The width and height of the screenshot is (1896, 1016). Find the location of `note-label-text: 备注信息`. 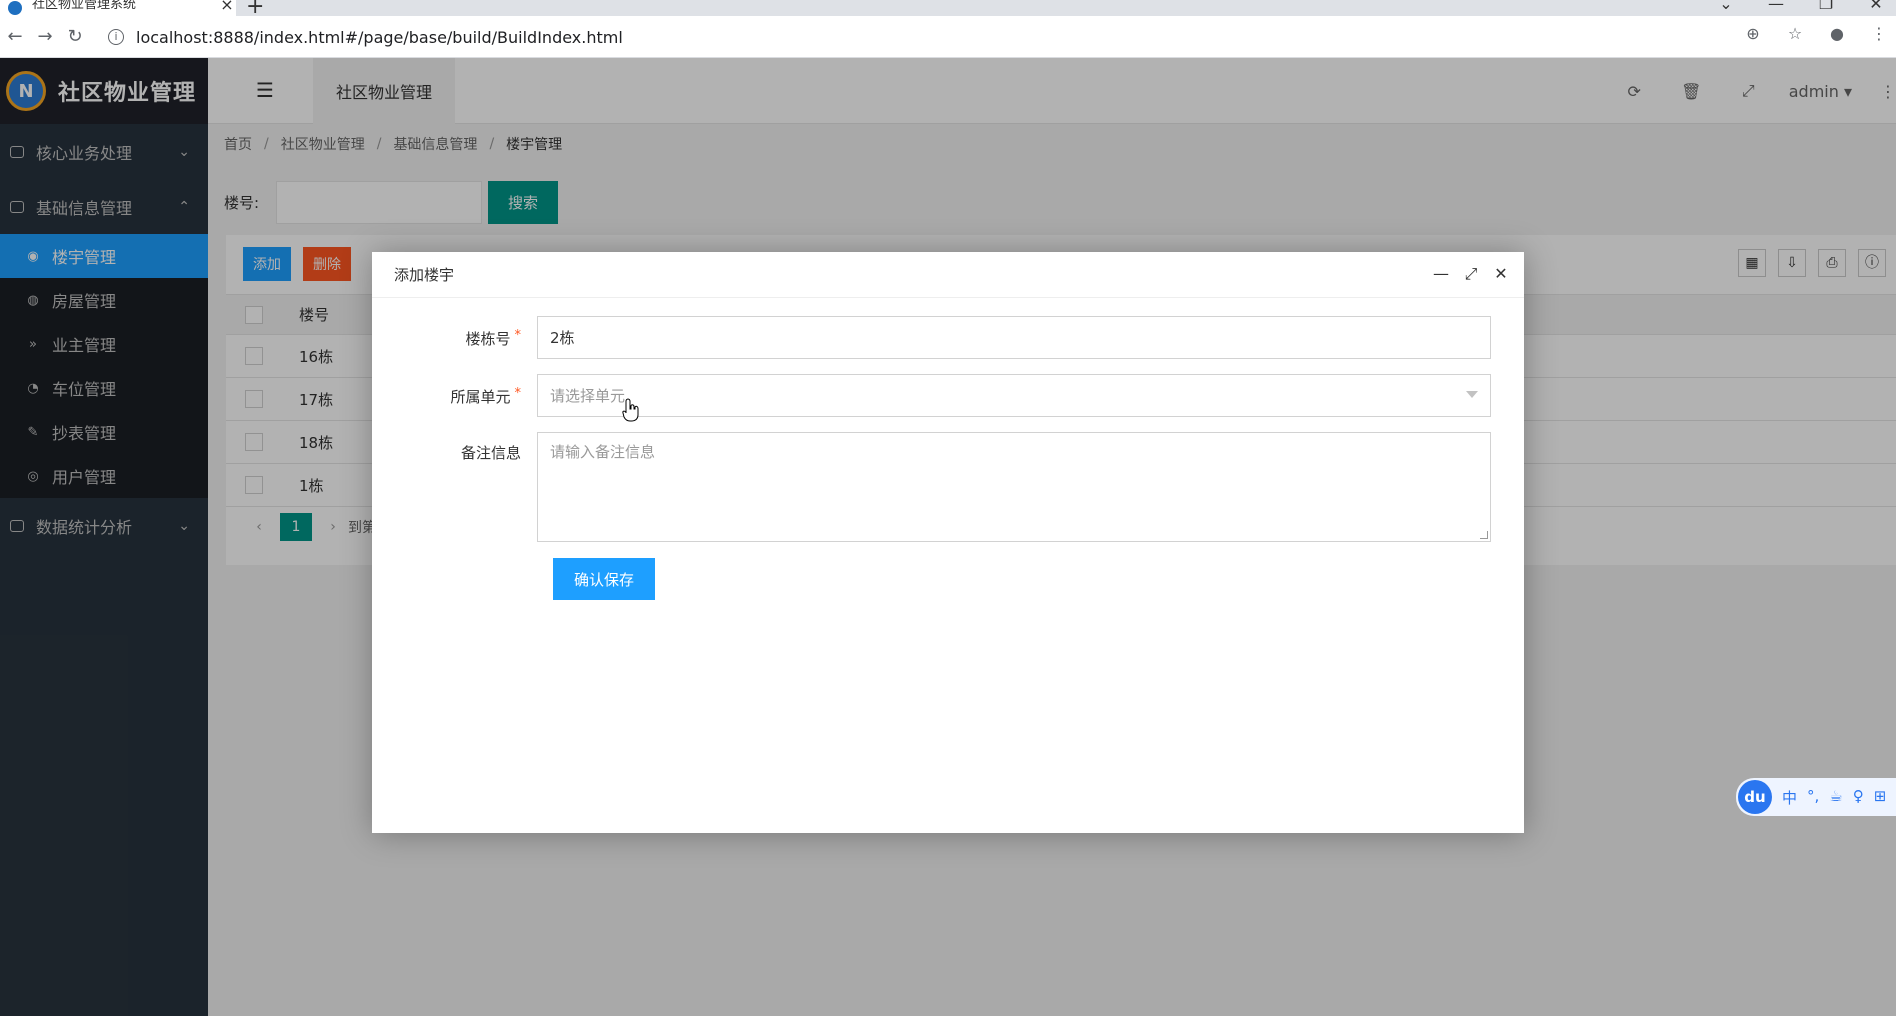

note-label-text: 备注信息 is located at coordinates (490, 453).